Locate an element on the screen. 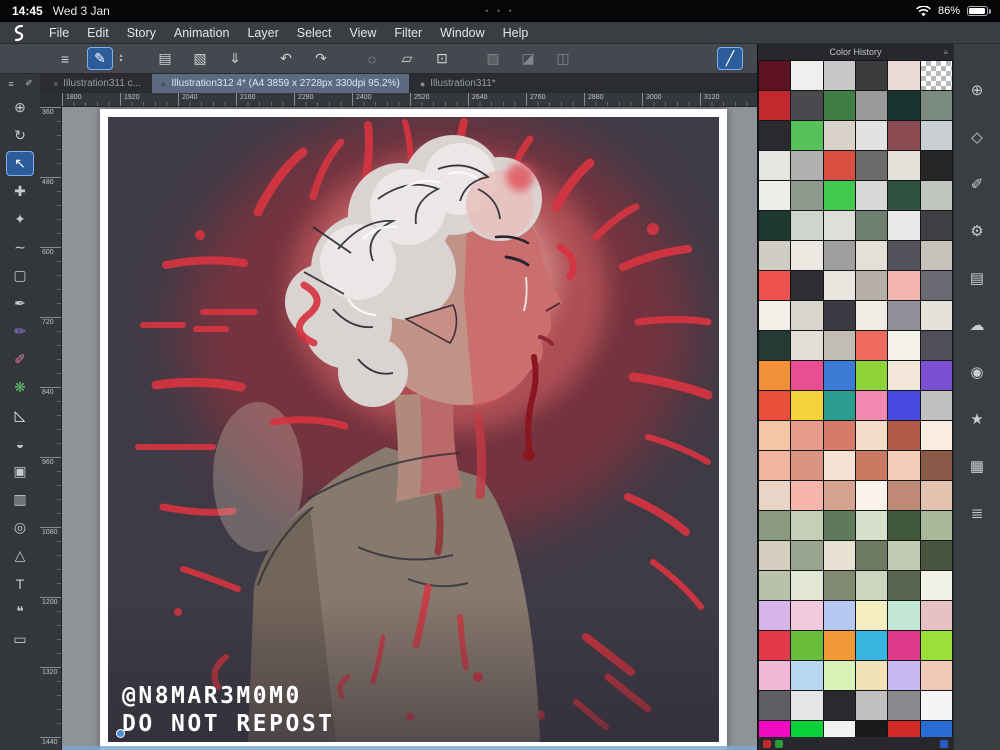 Image resolution: width=1000 pixels, height=750 pixels. panel-menu-icon: ≡ is located at coordinates (945, 52).